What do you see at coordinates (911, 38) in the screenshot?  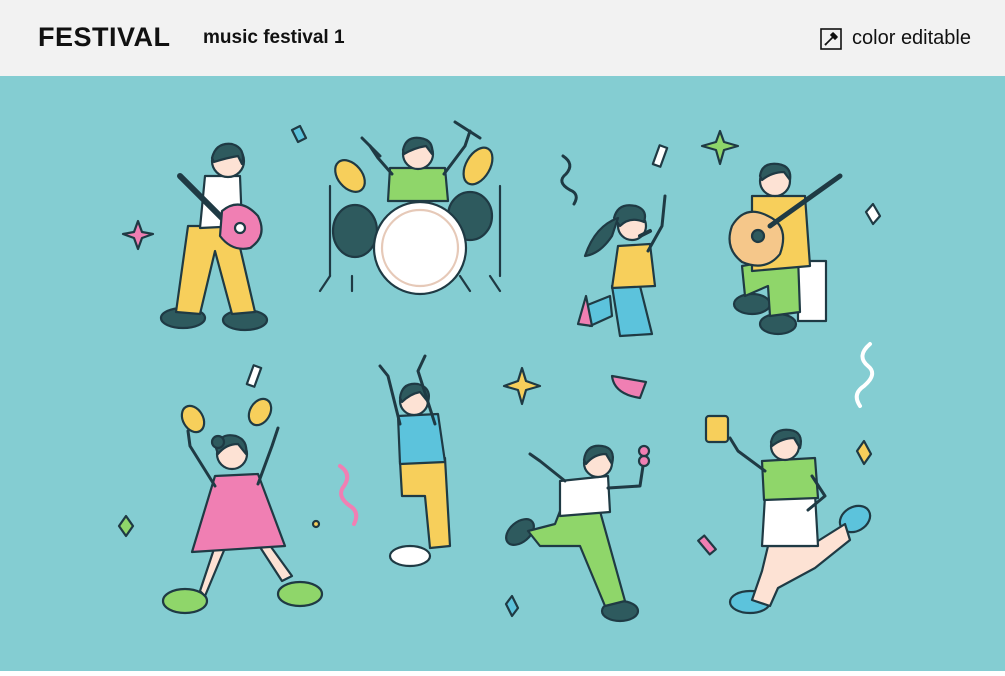 I see `color-editable-label: color editable` at bounding box center [911, 38].